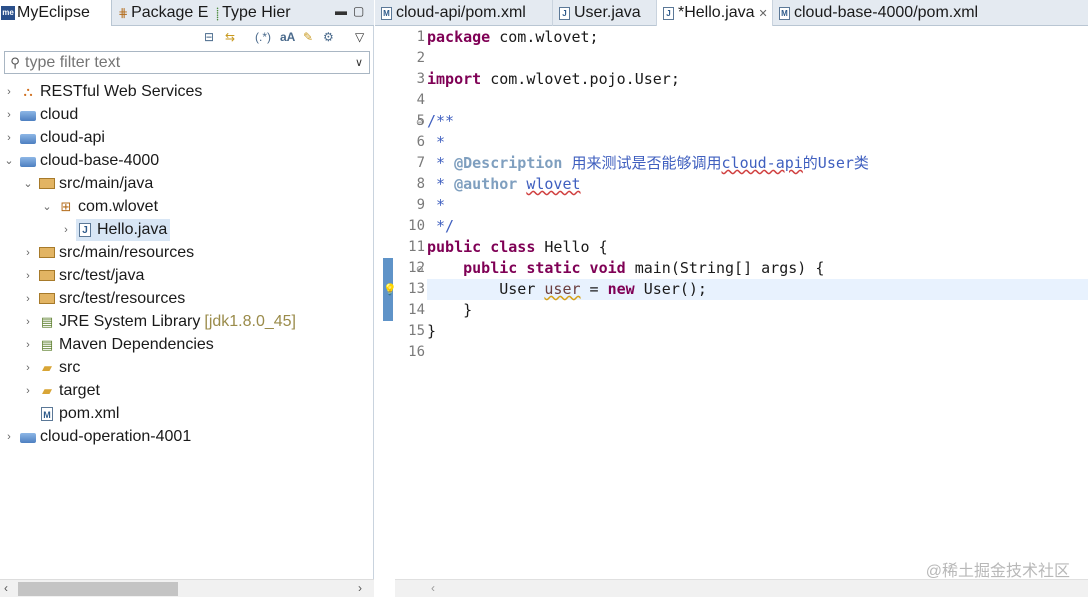 Image resolution: width=1088 pixels, height=597 pixels. I want to click on code-line: */, so click(441, 226).